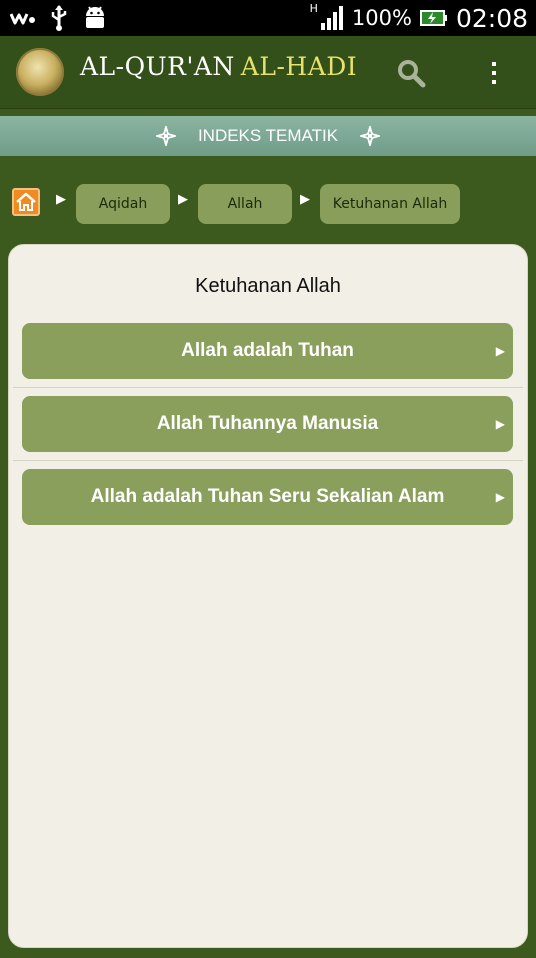  I want to click on breadcrumb-item-aqidah: Aqidah, so click(123, 204).